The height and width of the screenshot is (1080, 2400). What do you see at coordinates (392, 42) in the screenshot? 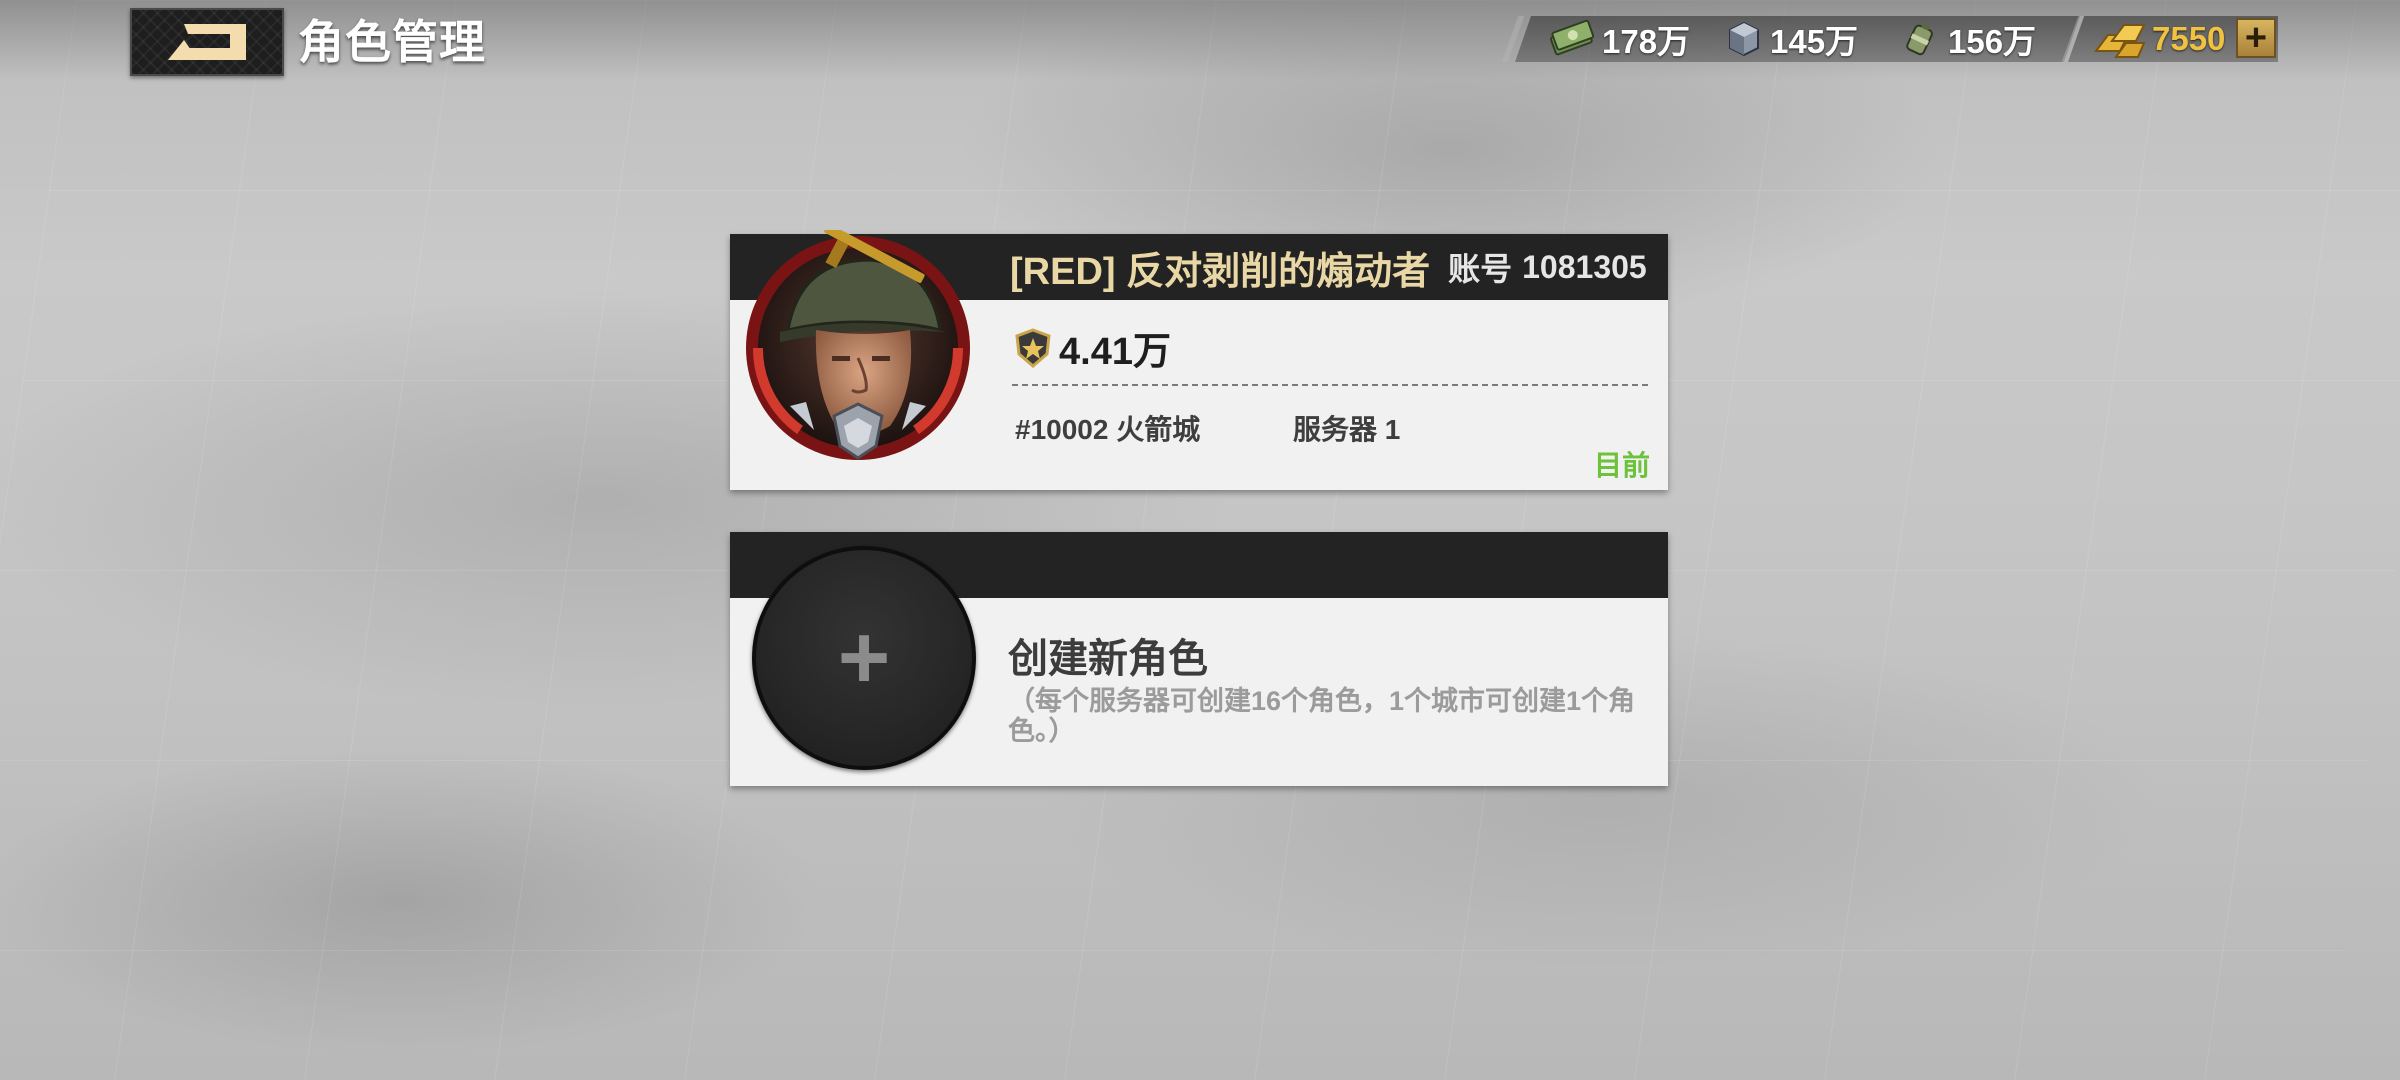
I see `page-title: 角色管理` at bounding box center [392, 42].